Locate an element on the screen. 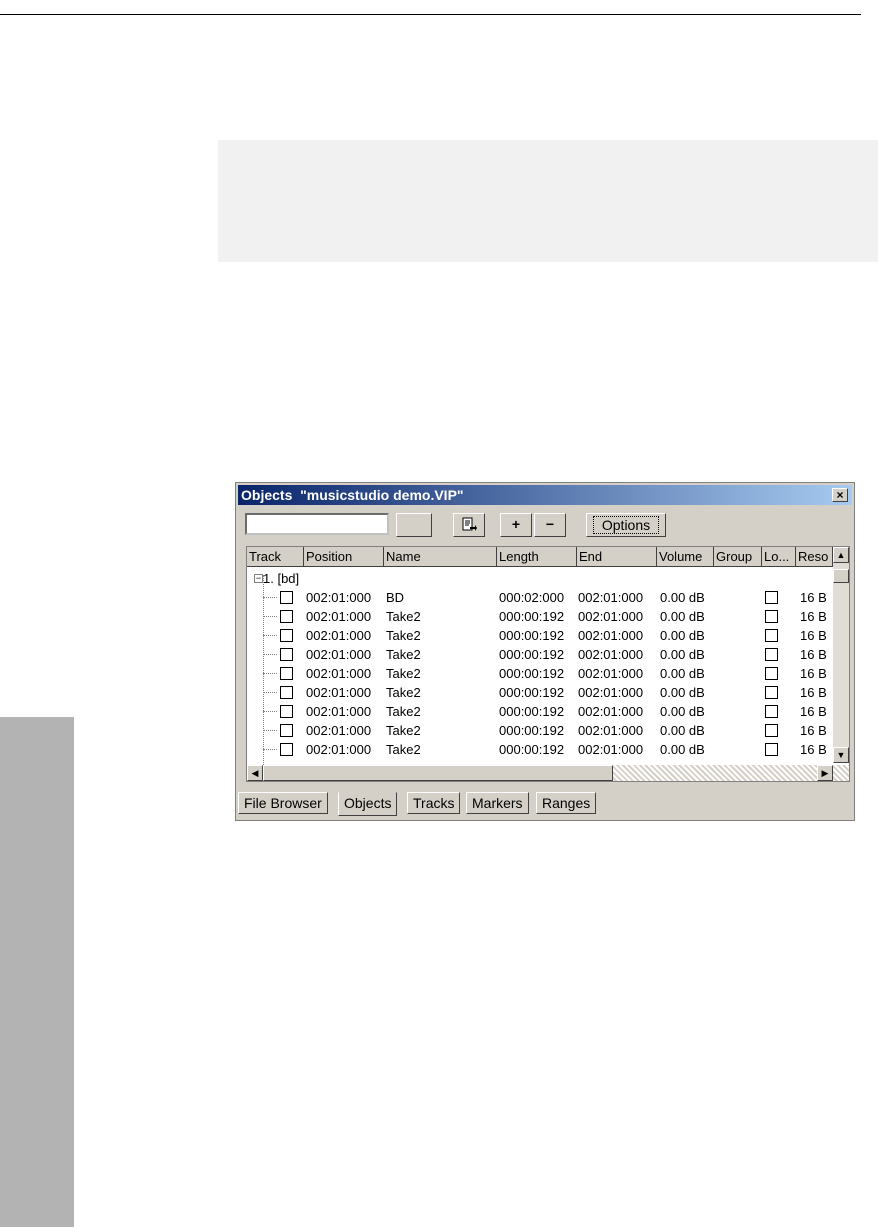 This screenshot has height=1227, width=878. toolbar: + − Options is located at coordinates (545, 523).